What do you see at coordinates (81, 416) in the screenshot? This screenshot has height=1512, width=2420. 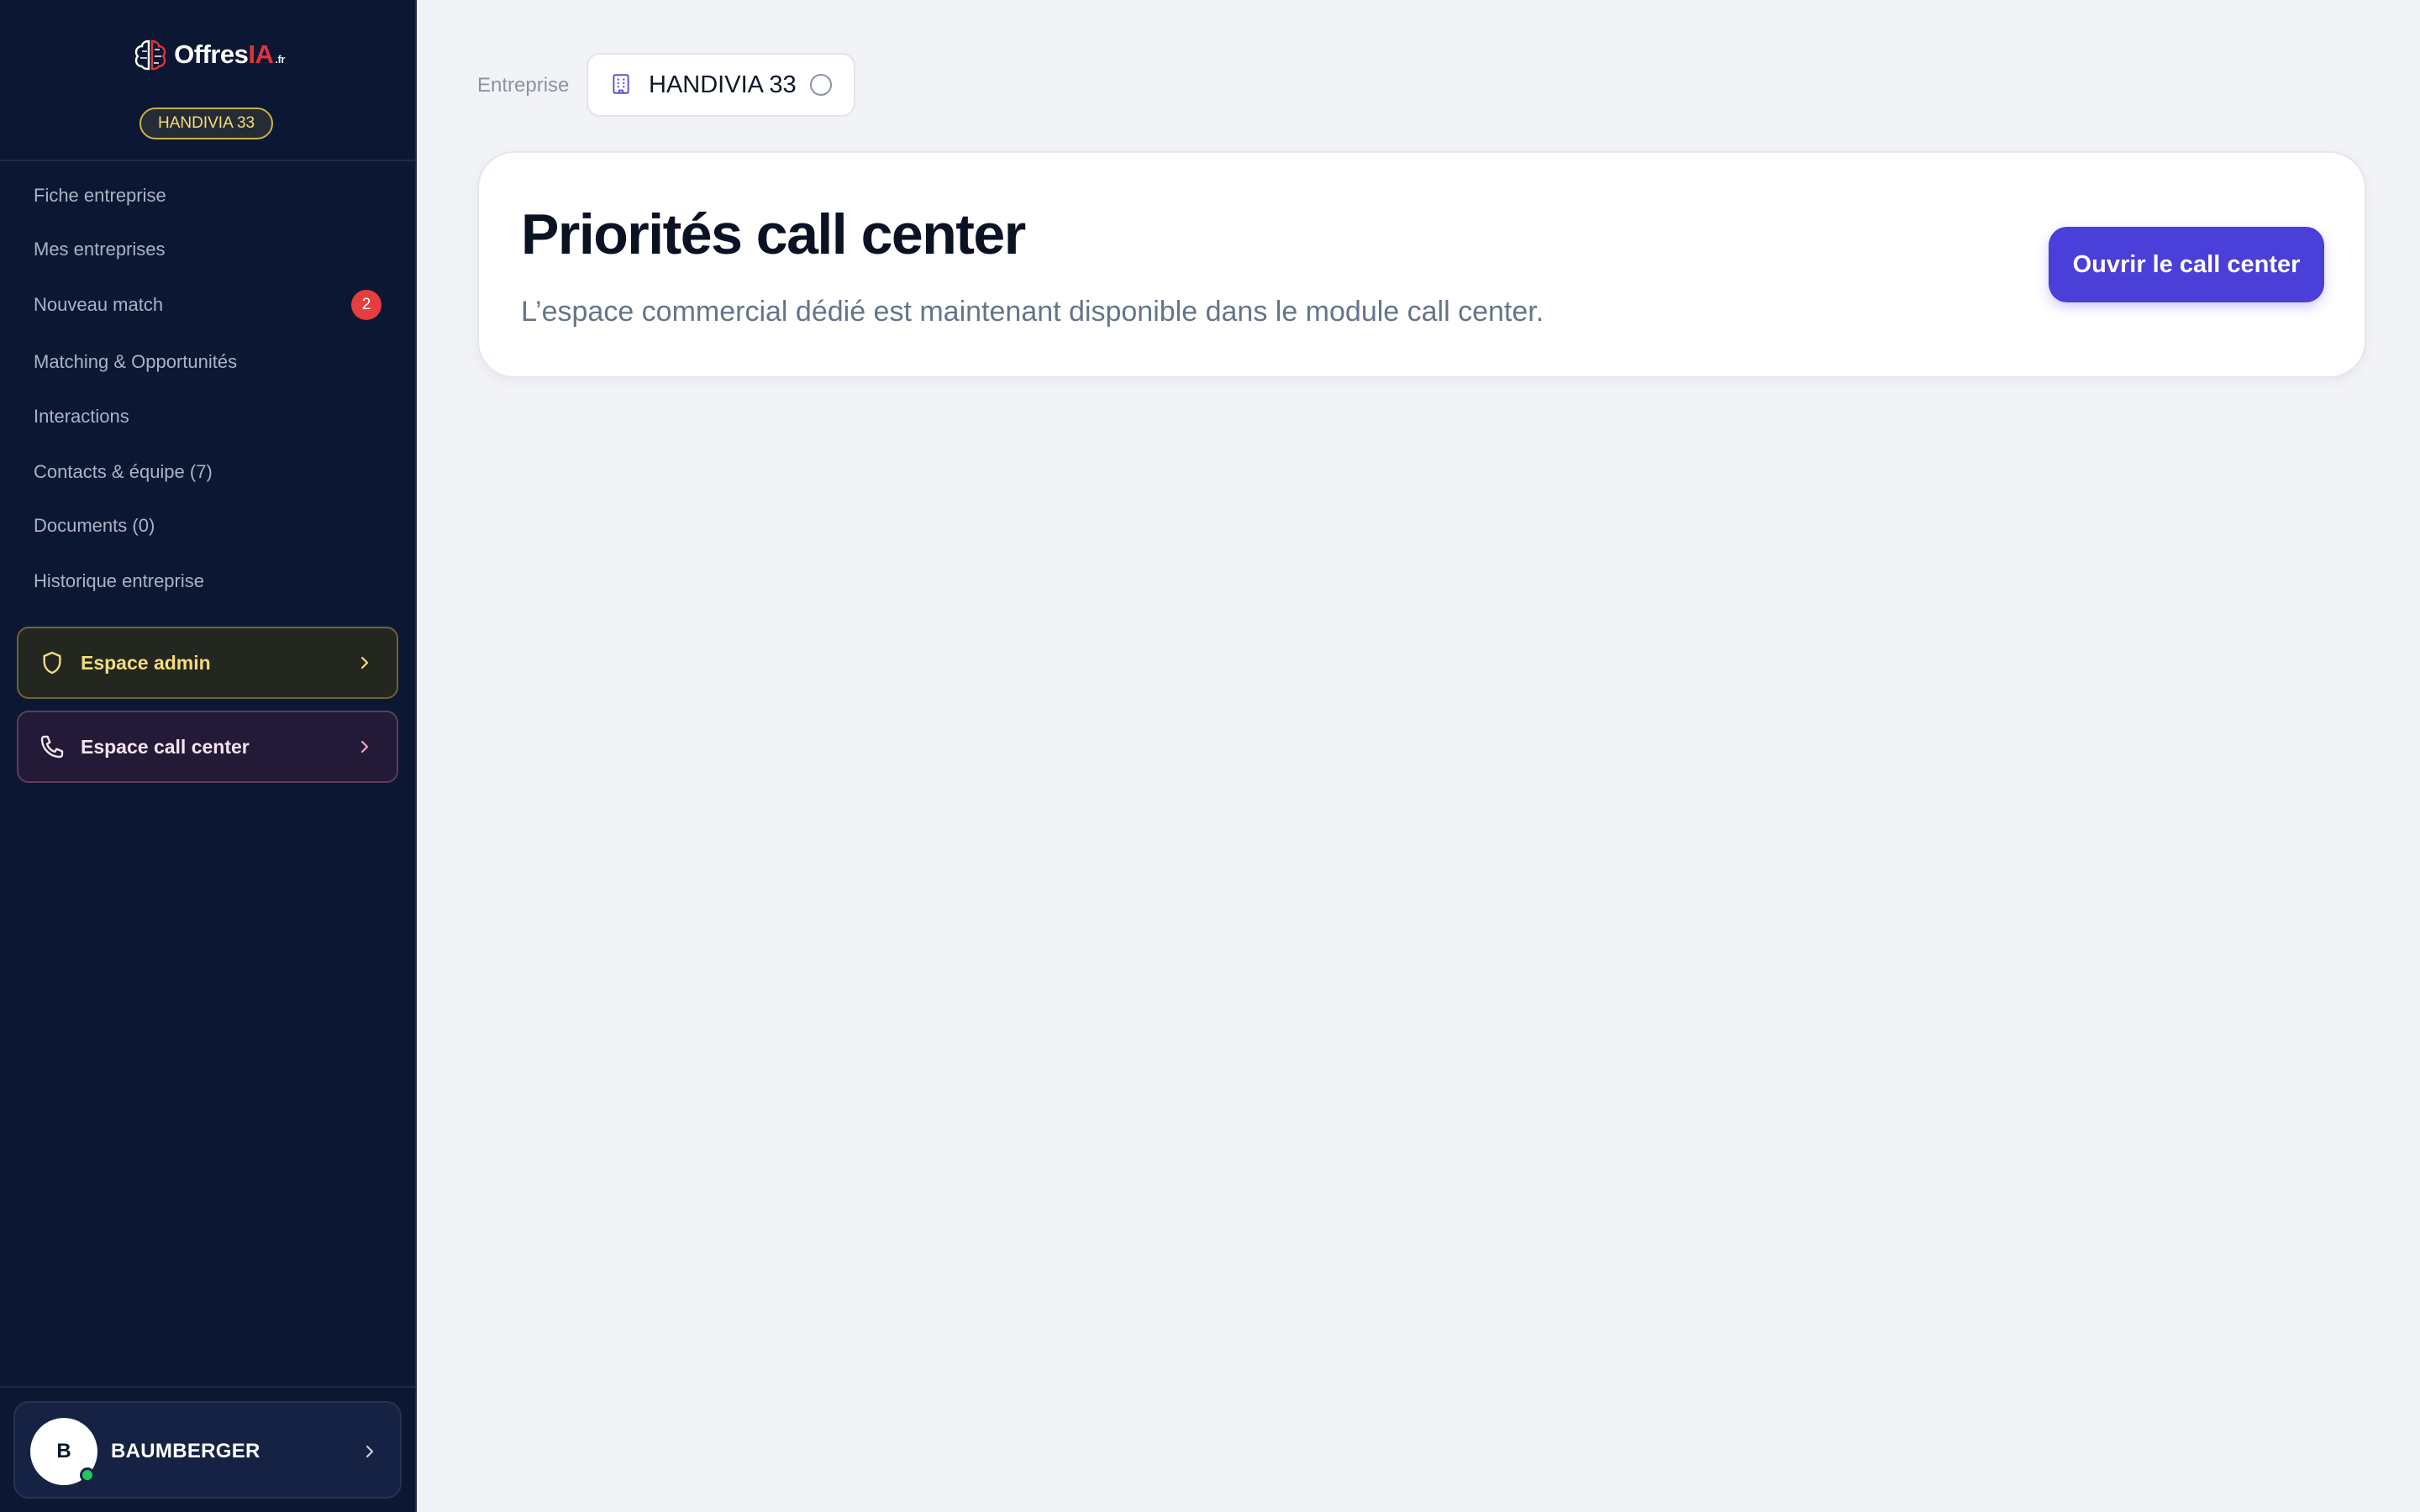 I see `sidebar-item-label: Interactions` at bounding box center [81, 416].